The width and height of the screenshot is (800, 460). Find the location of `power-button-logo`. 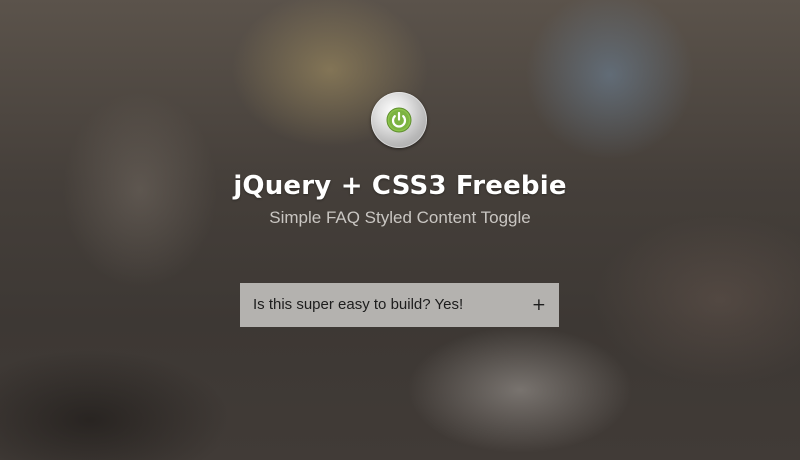

power-button-logo is located at coordinates (399, 120).